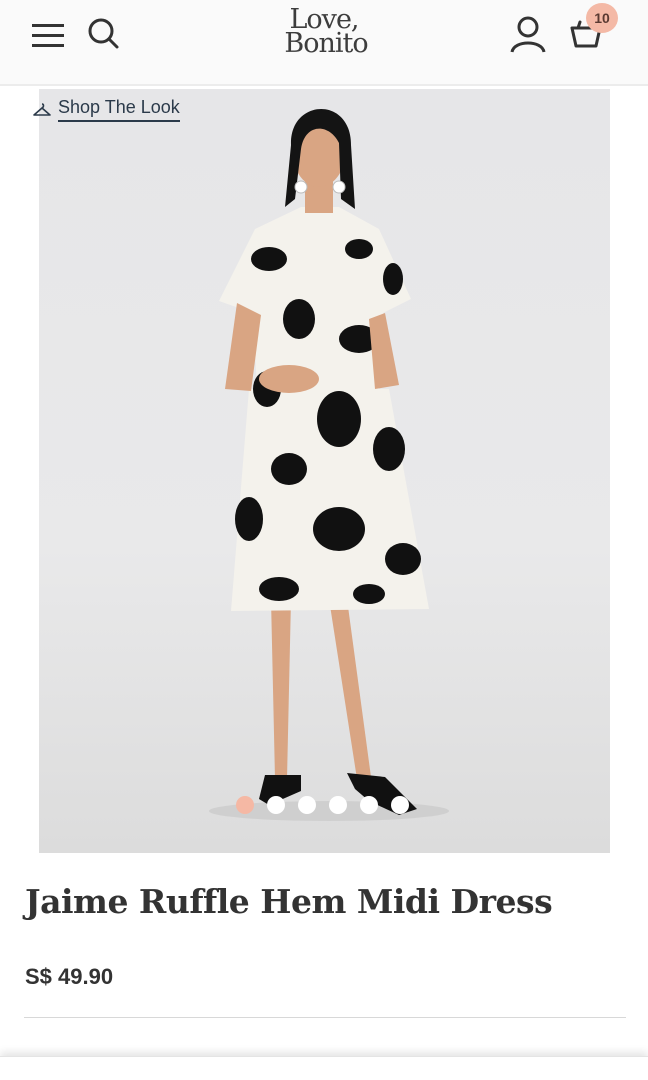 The width and height of the screenshot is (648, 1080). I want to click on product-title: Jaime Ruffle Hem Midi Dress, so click(289, 901).